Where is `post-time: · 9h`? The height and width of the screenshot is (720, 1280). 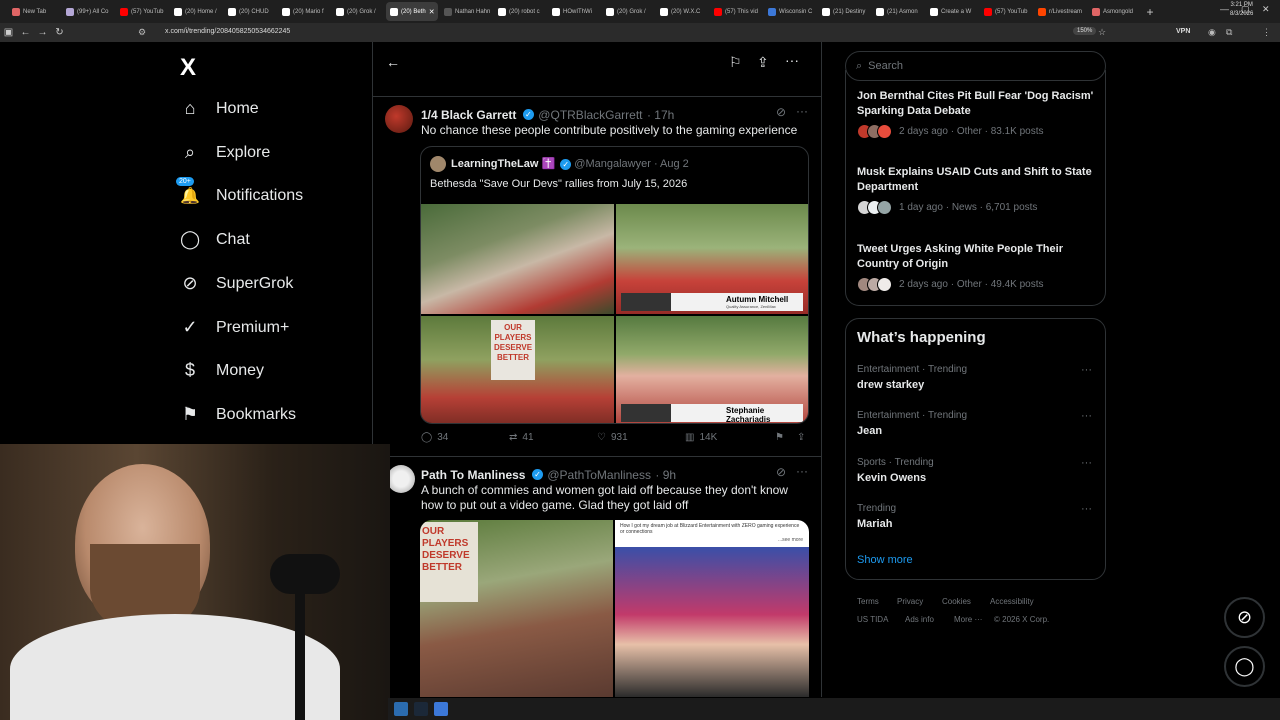 post-time: · 9h is located at coordinates (665, 475).